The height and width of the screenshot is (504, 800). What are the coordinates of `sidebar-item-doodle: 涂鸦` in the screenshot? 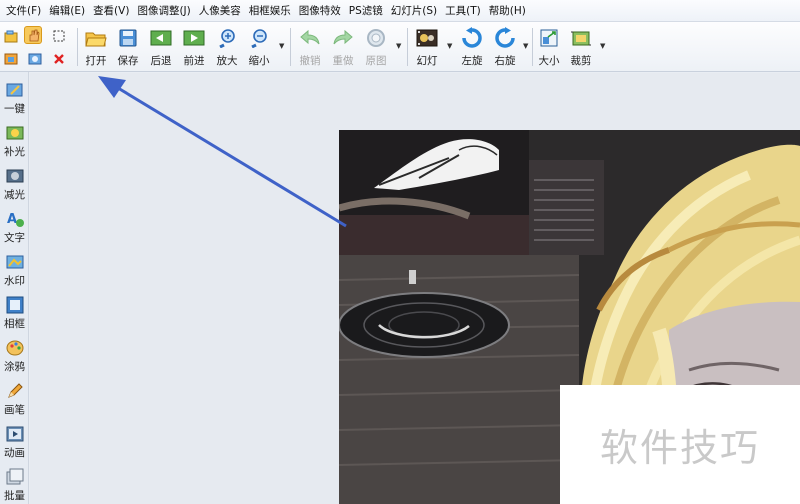 It's located at (14, 357).